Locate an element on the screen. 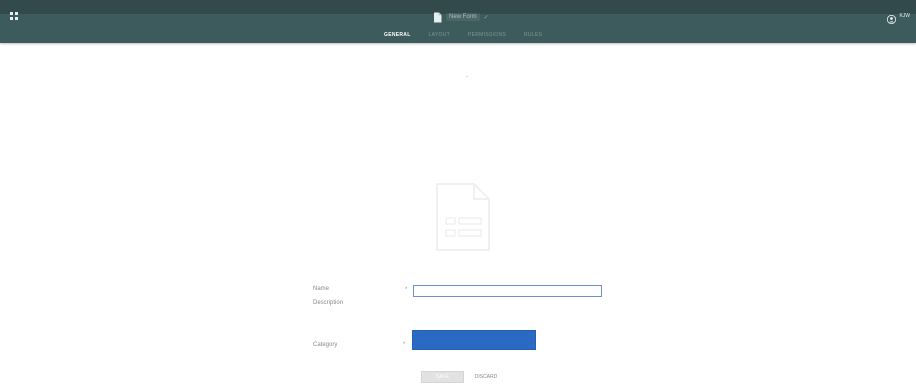 The image size is (916, 385). category-required-marker: * is located at coordinates (404, 345).